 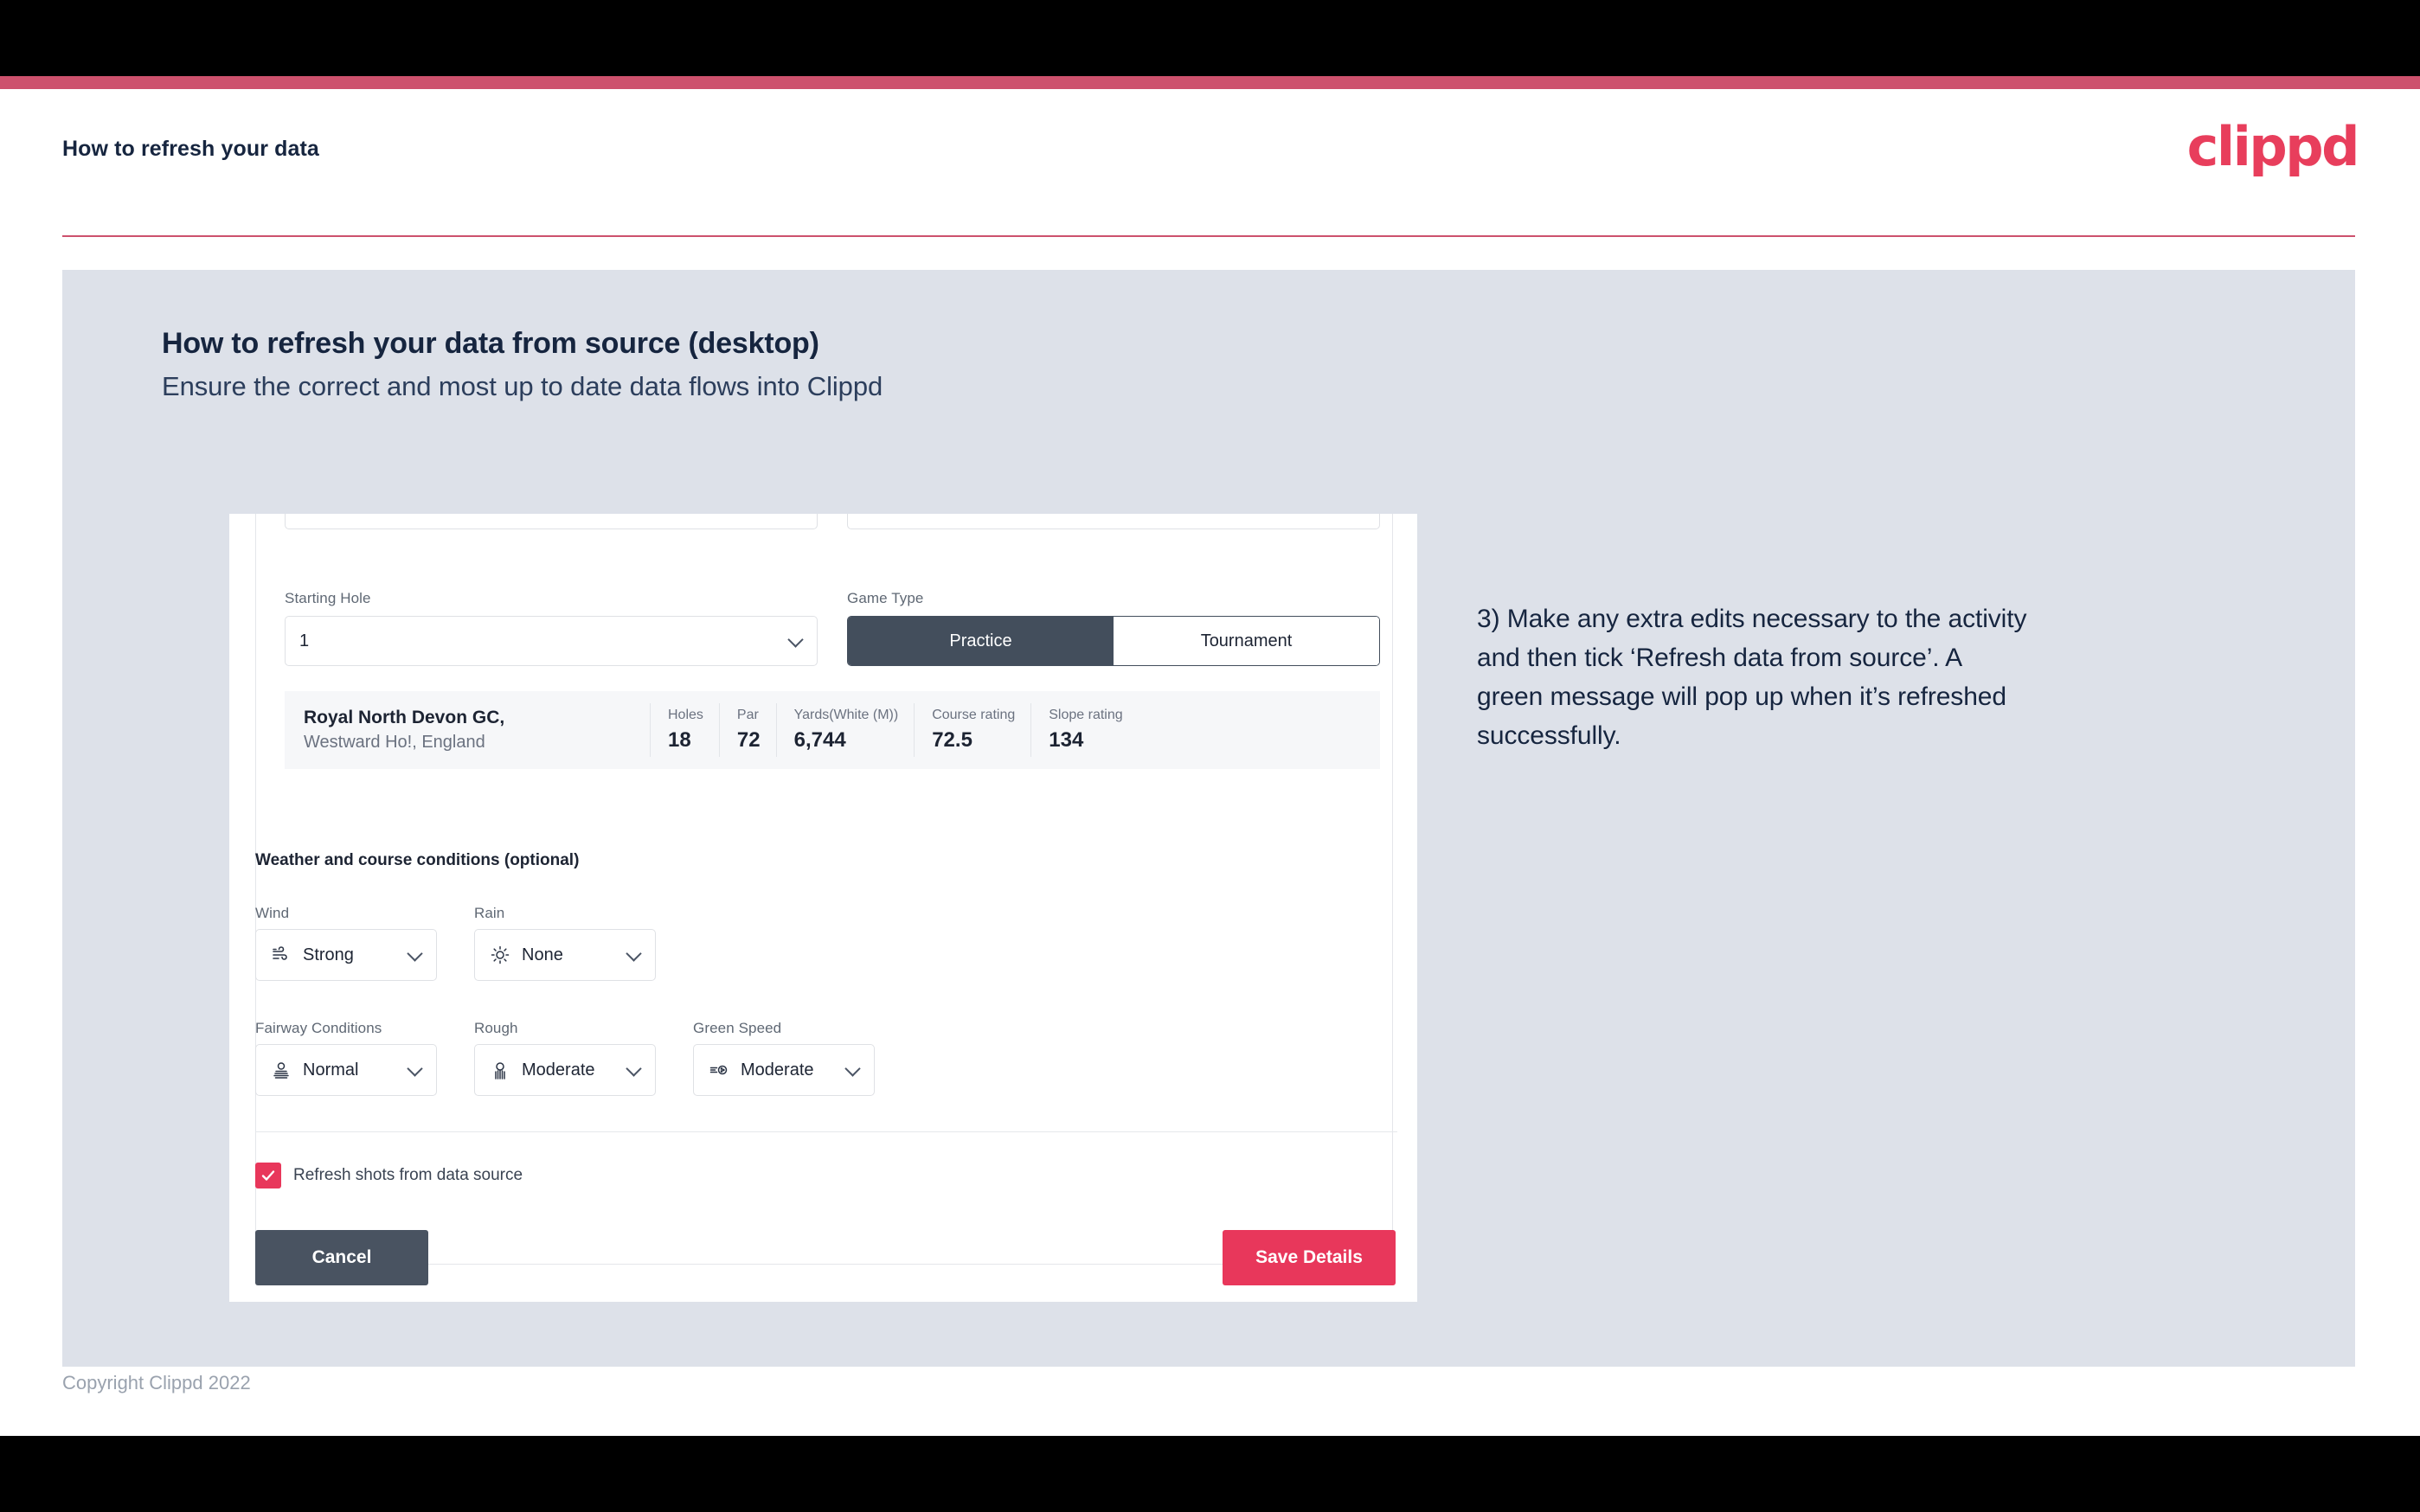 I want to click on fairway-icon, so click(x=281, y=1070).